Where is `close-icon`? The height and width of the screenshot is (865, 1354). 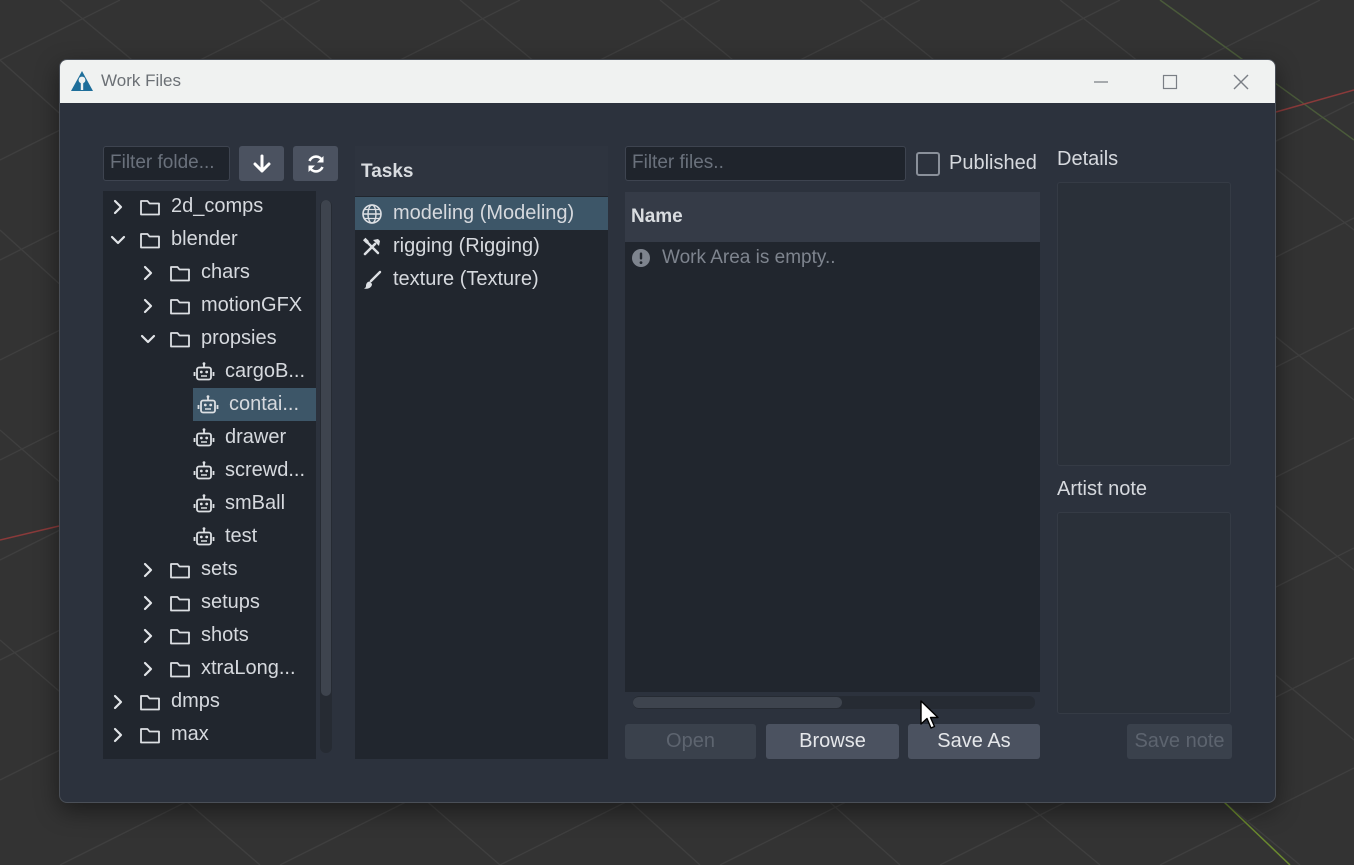 close-icon is located at coordinates (1241, 81).